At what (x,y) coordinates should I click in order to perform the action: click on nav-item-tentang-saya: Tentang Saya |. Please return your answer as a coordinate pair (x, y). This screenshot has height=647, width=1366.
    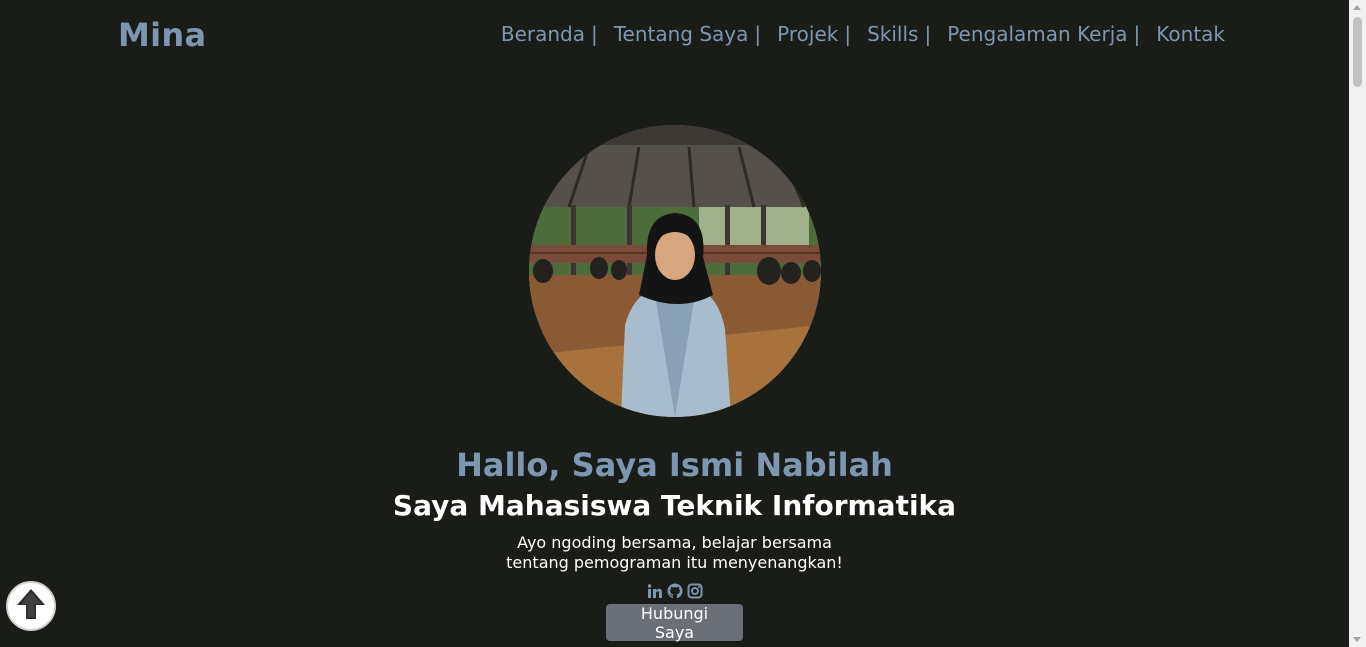
    Looking at the image, I should click on (695, 34).